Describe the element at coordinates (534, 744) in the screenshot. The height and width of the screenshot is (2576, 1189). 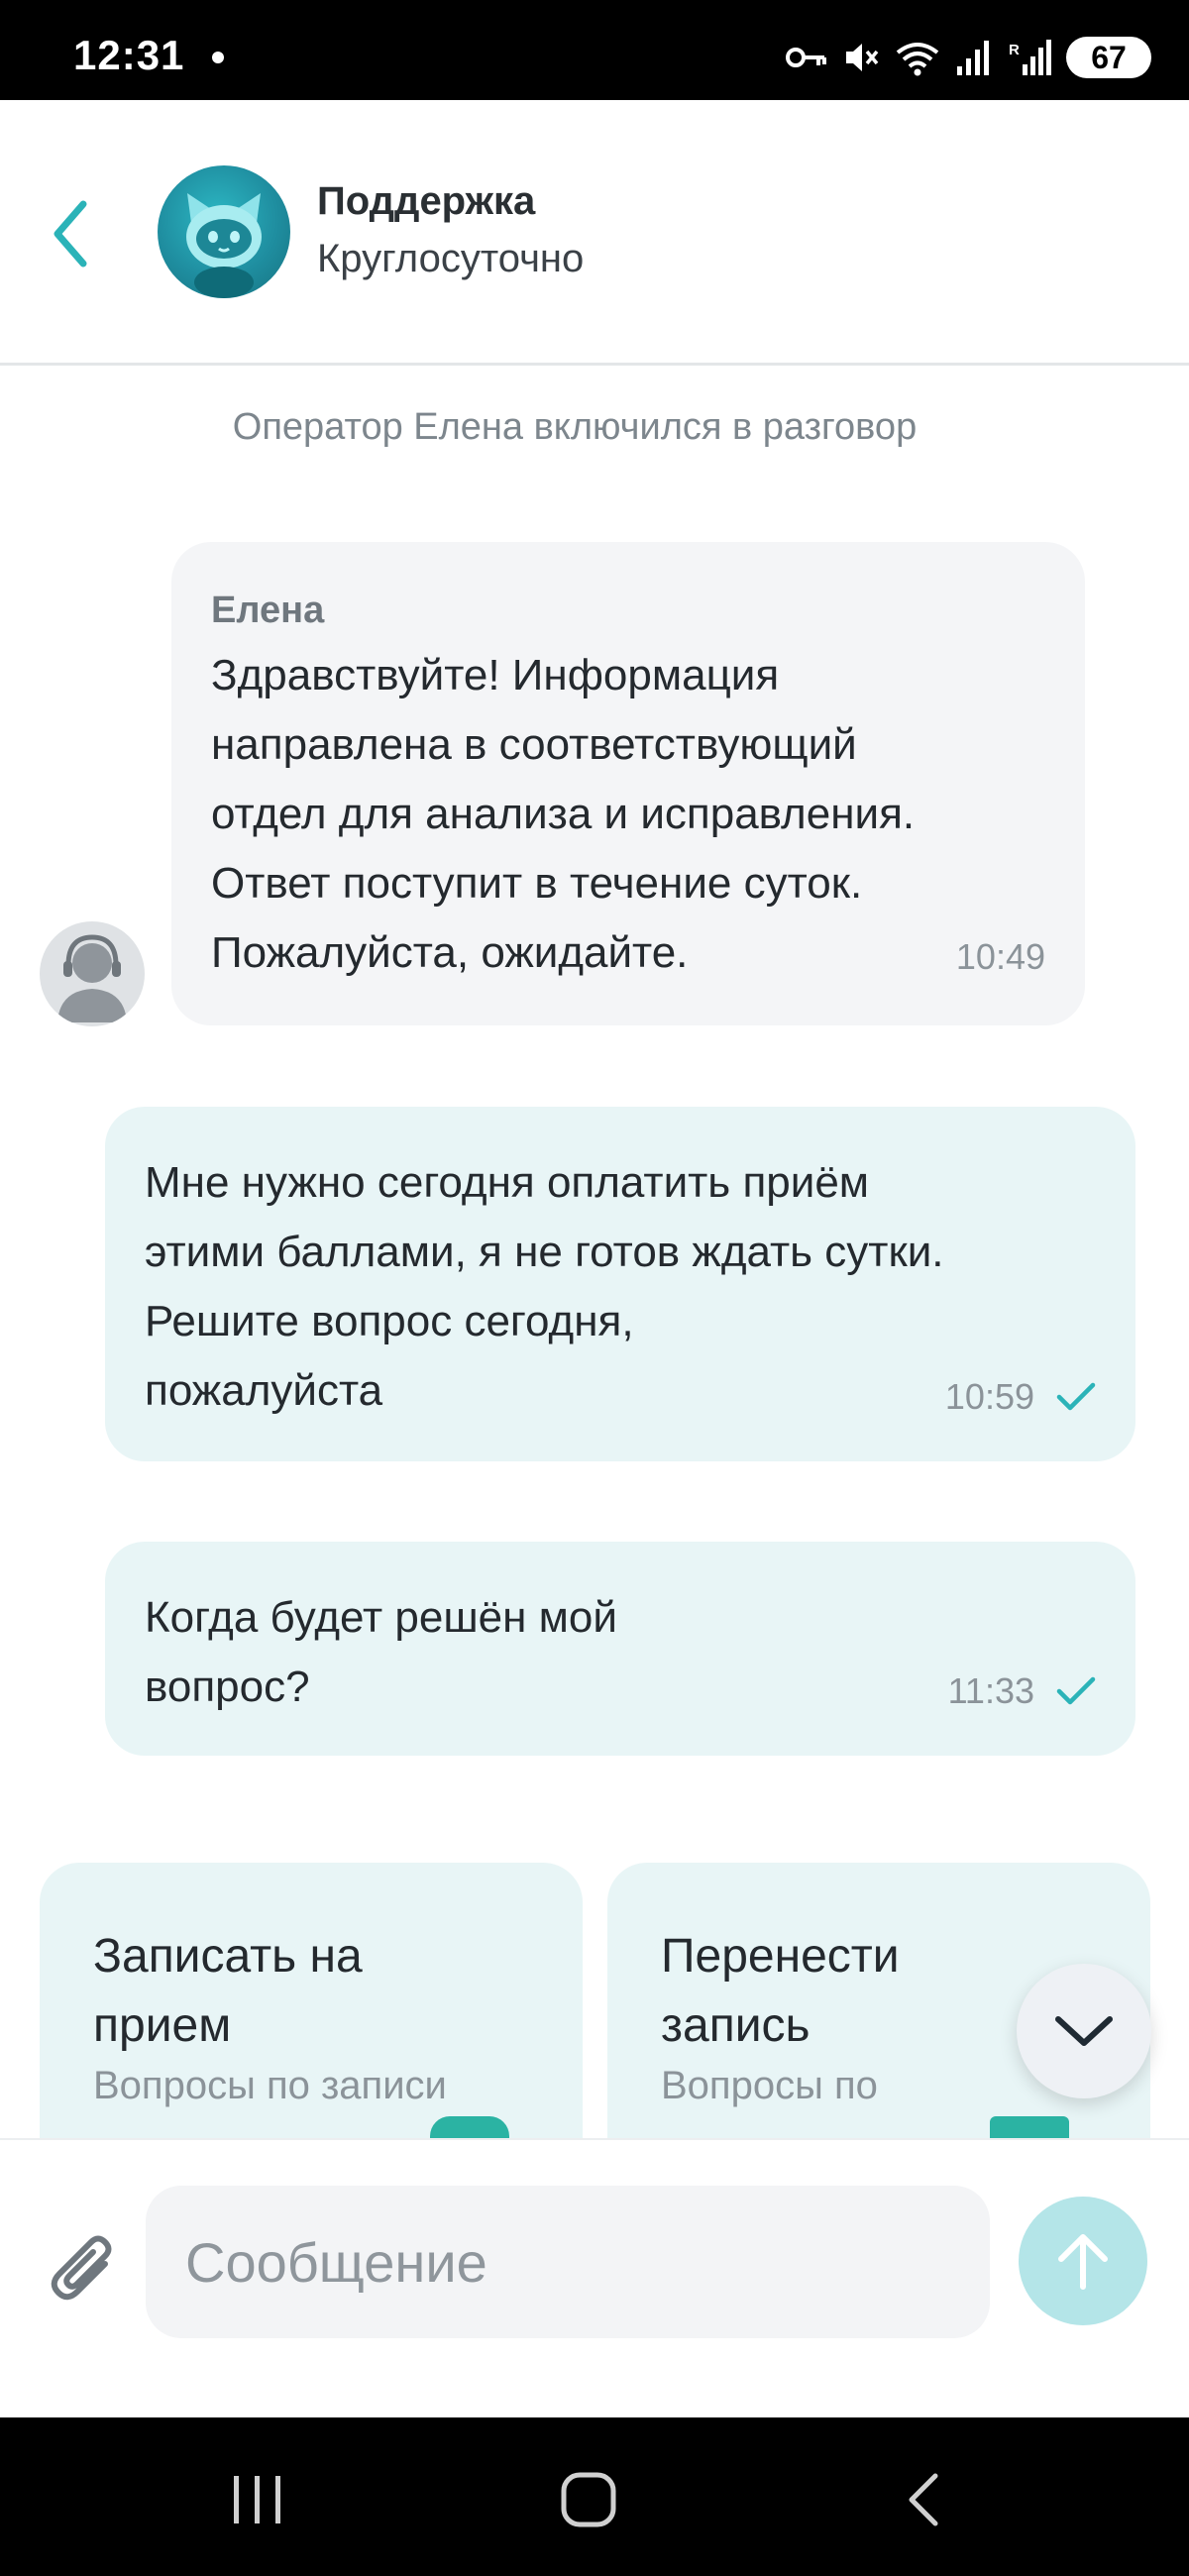
I see `message-line: направлена в соответствующий` at that location.